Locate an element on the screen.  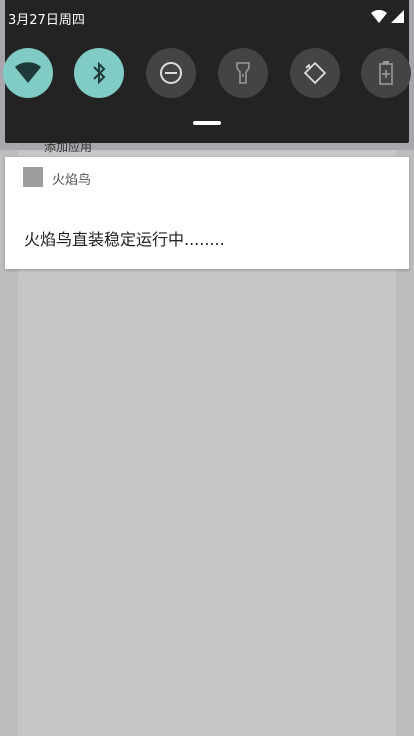
bluetooth-icon is located at coordinates (99, 73).